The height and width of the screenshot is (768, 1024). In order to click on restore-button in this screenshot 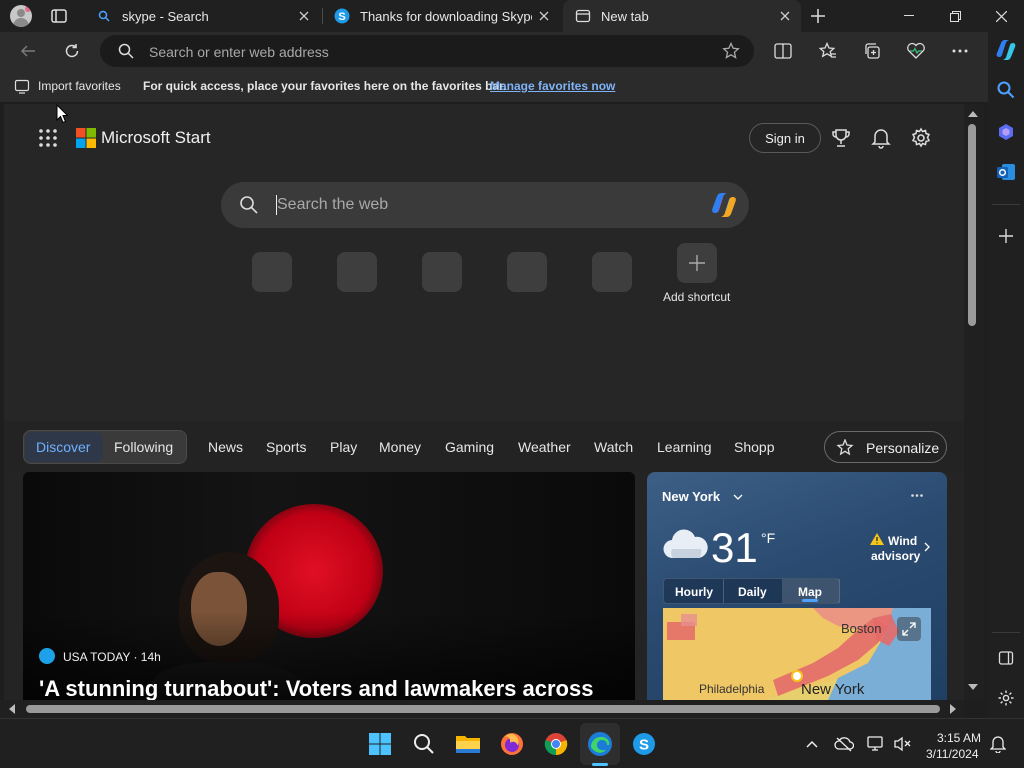, I will do `click(955, 16)`.